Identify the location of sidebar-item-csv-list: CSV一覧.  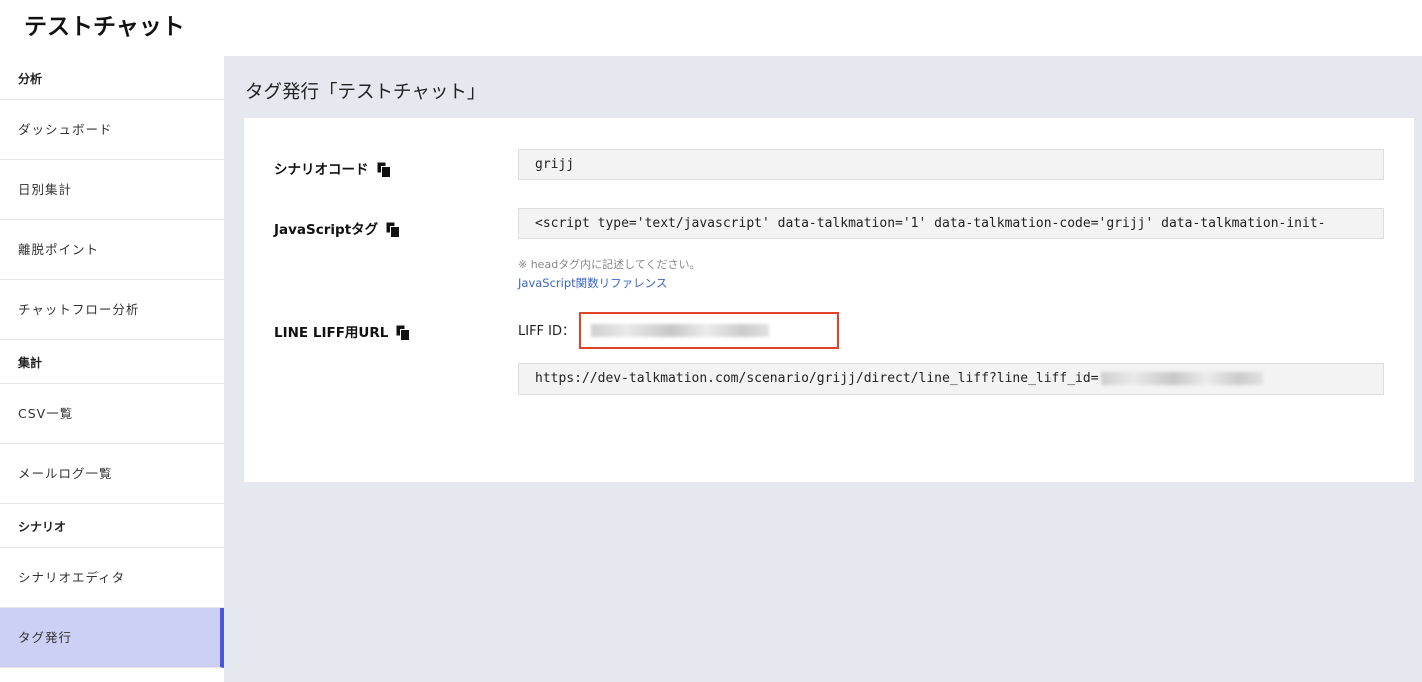
(112, 414).